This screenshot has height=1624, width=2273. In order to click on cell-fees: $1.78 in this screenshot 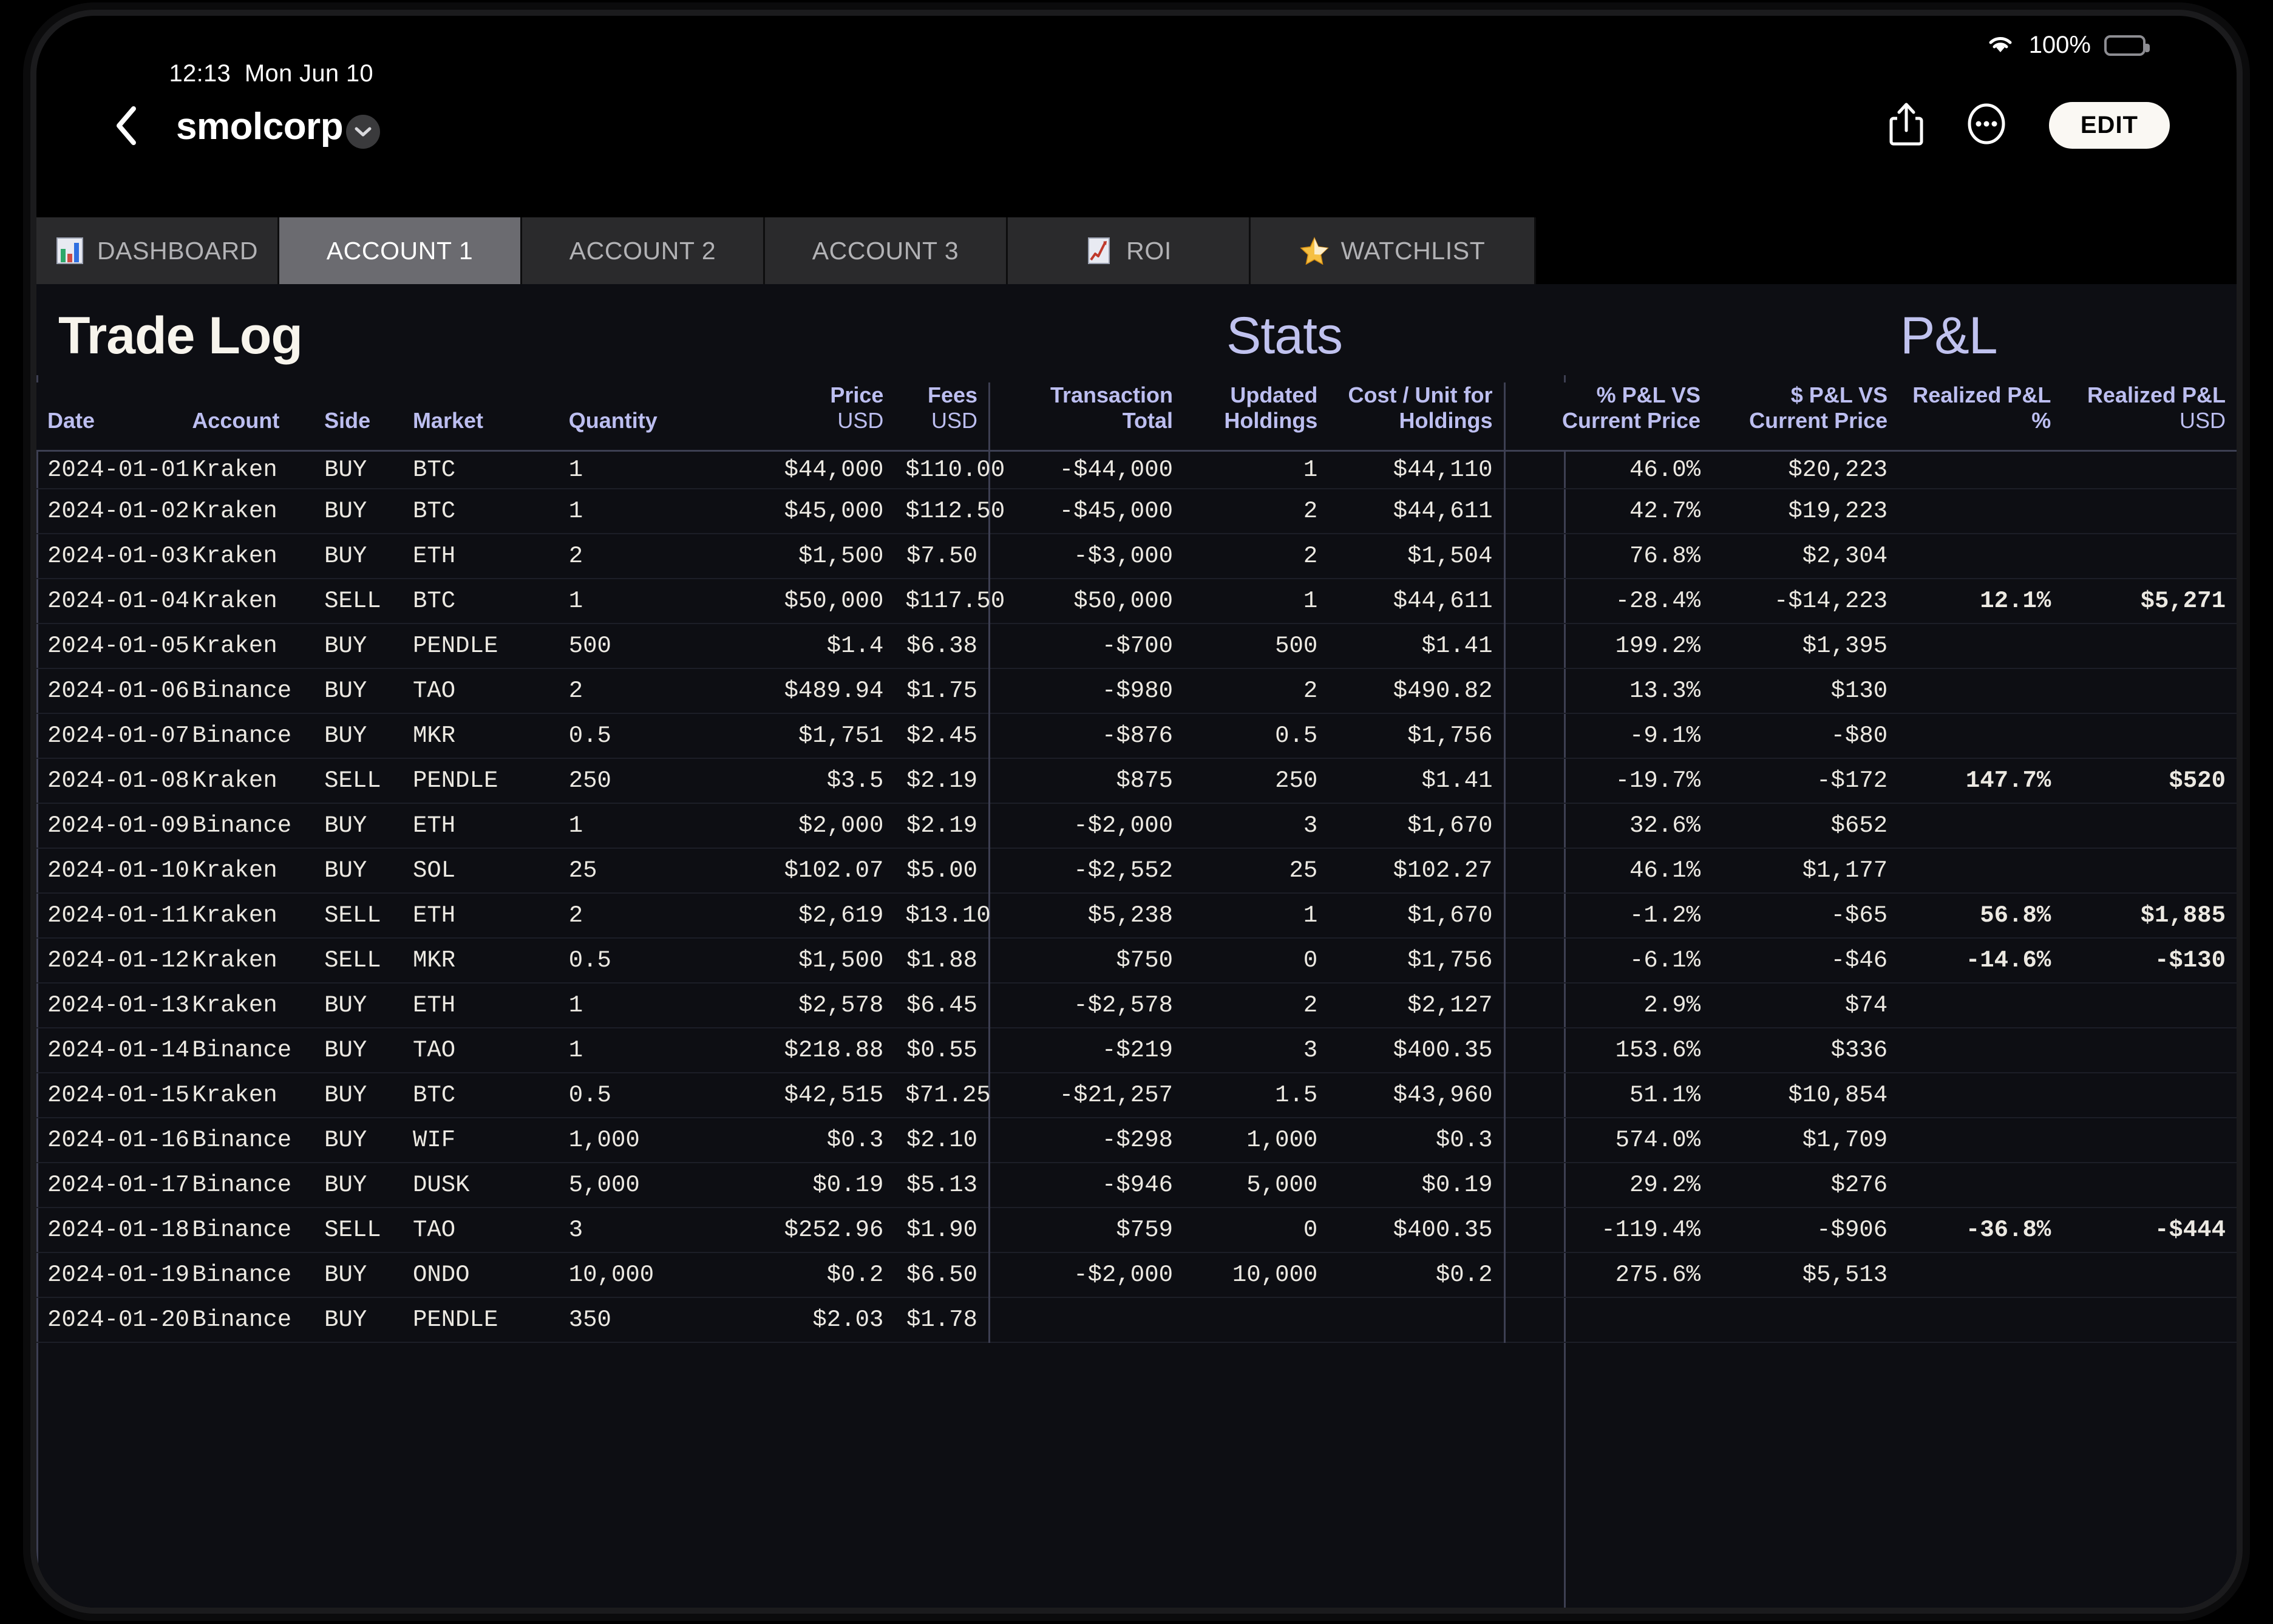, I will do `click(942, 1320)`.